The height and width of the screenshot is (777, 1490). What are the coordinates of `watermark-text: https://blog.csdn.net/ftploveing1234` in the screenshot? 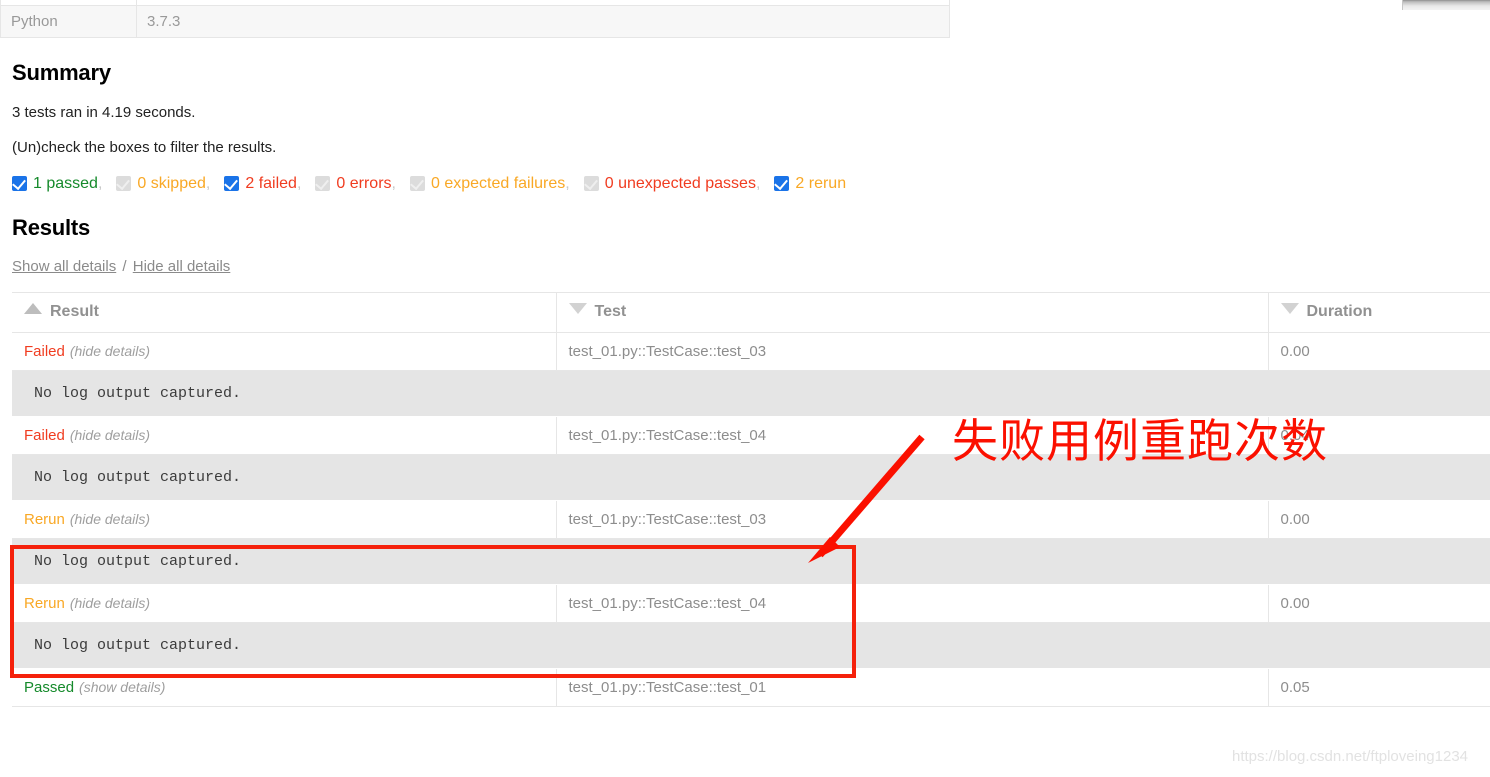 It's located at (1350, 756).